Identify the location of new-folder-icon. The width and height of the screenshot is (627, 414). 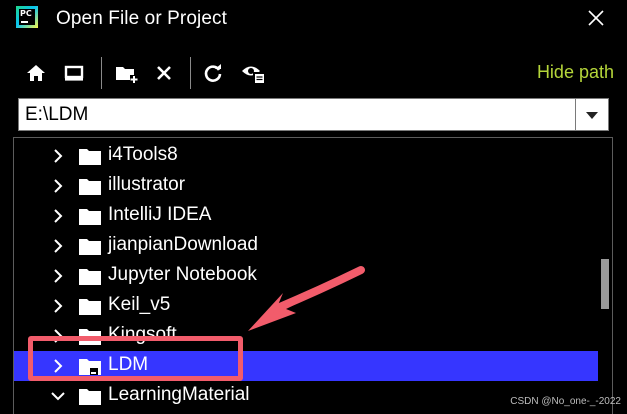
(127, 75).